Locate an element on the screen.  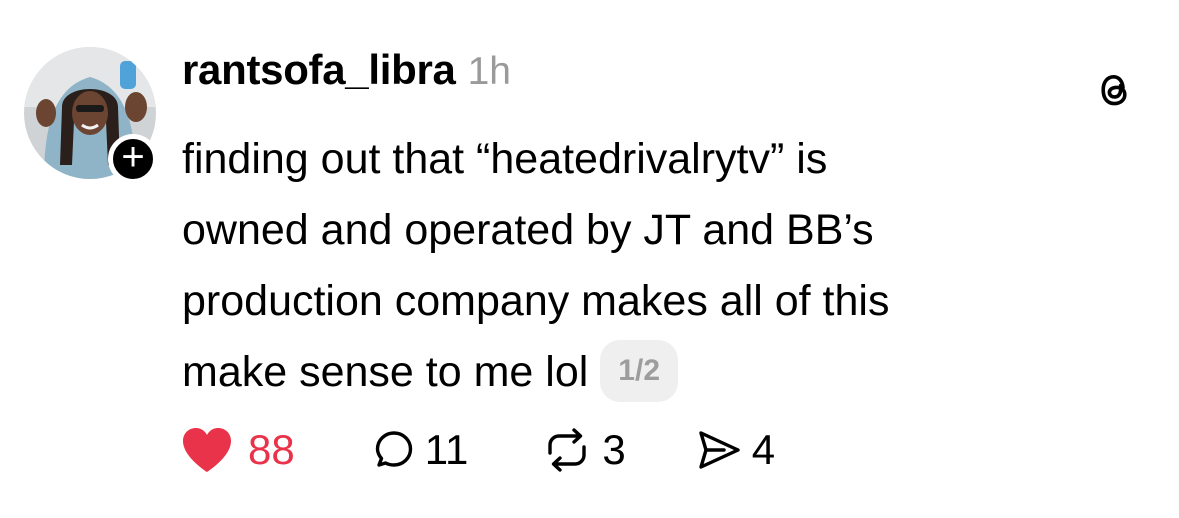
follow-button: + is located at coordinates (133, 159).